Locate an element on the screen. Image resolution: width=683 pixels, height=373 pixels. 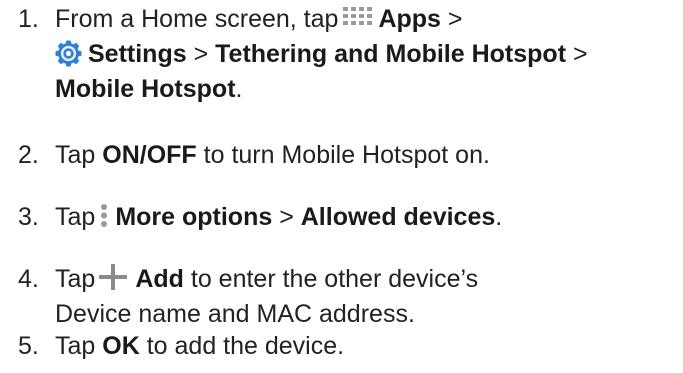
step-number: 3. is located at coordinates (28, 217).